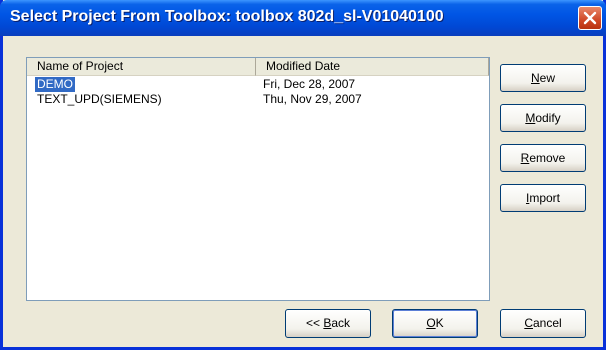 This screenshot has width=606, height=350. What do you see at coordinates (99, 99) in the screenshot?
I see `project-name: TEXT_UPD(SIEMENS)` at bounding box center [99, 99].